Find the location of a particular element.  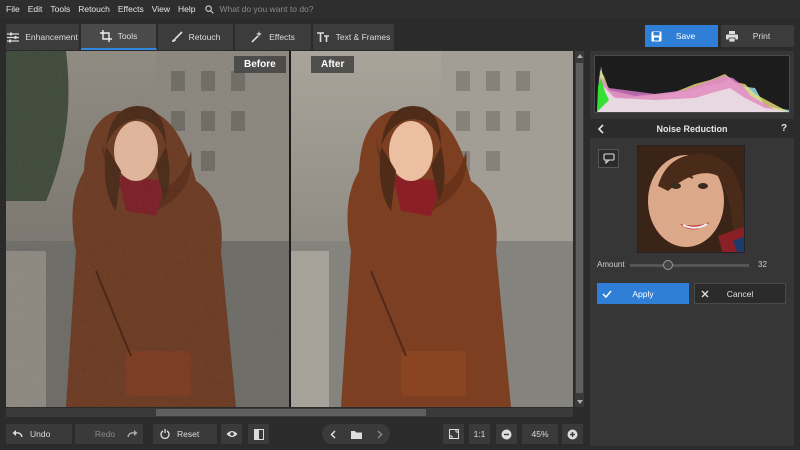

search-icon is located at coordinates (210, 9).